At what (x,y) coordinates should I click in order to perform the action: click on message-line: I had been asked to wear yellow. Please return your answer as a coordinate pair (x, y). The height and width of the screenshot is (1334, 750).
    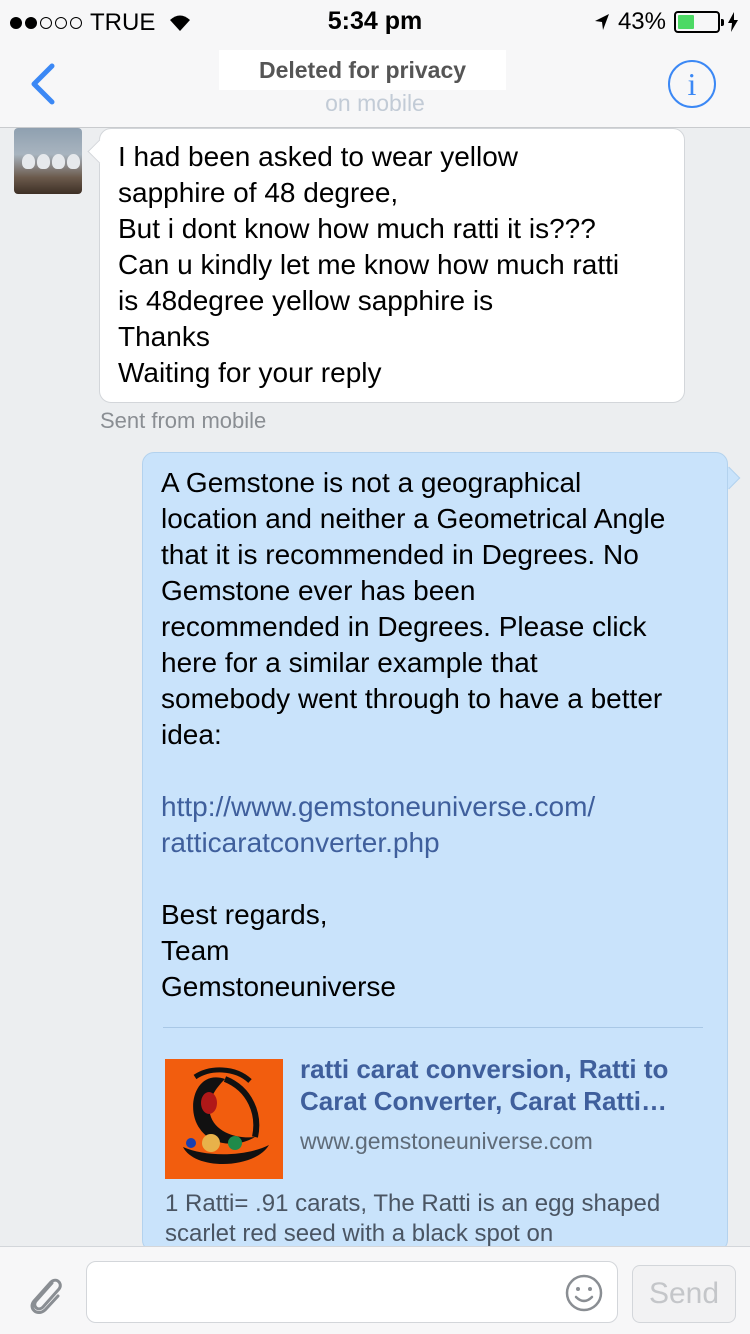
    Looking at the image, I should click on (318, 156).